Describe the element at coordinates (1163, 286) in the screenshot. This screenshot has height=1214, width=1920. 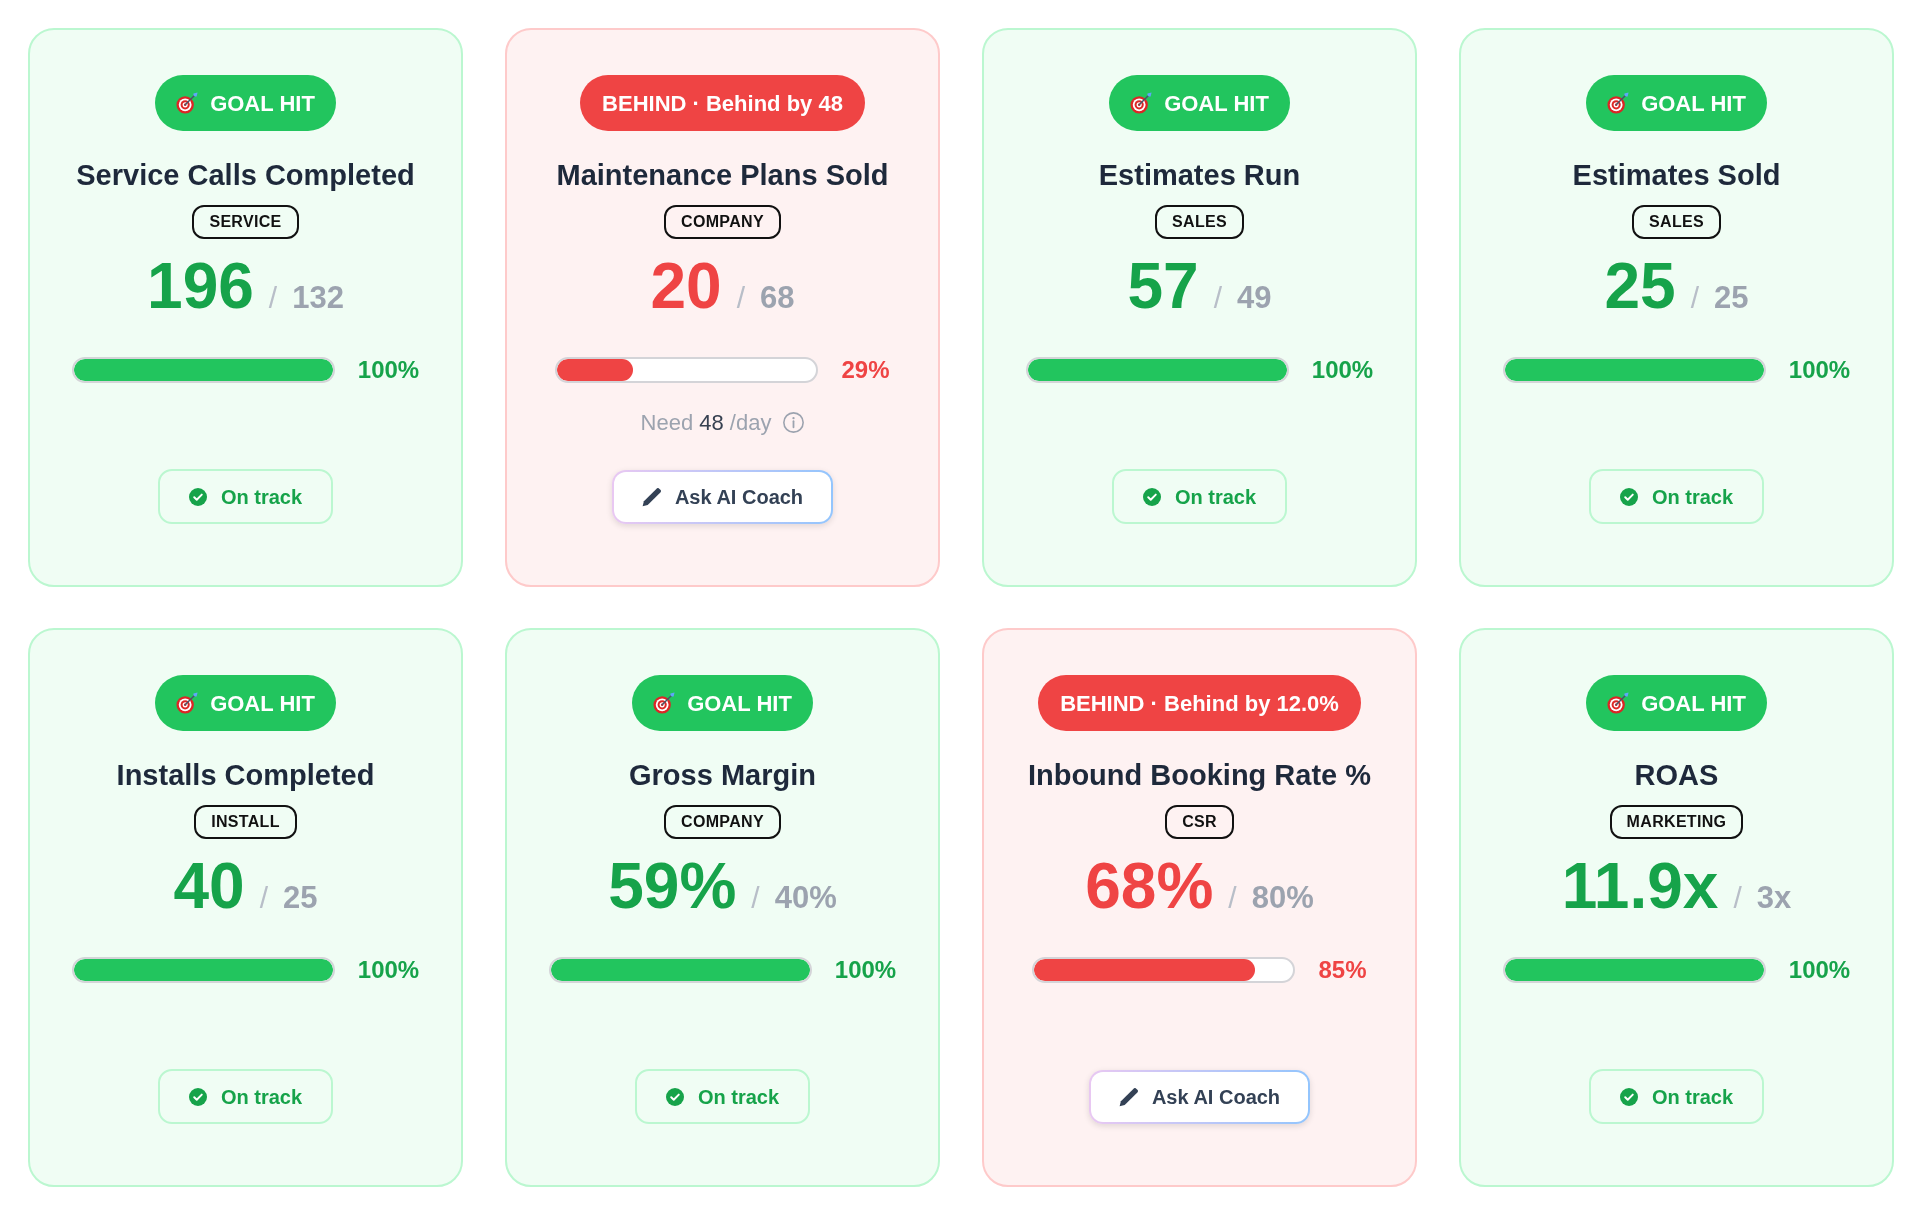
I see `current-value: 57` at that location.